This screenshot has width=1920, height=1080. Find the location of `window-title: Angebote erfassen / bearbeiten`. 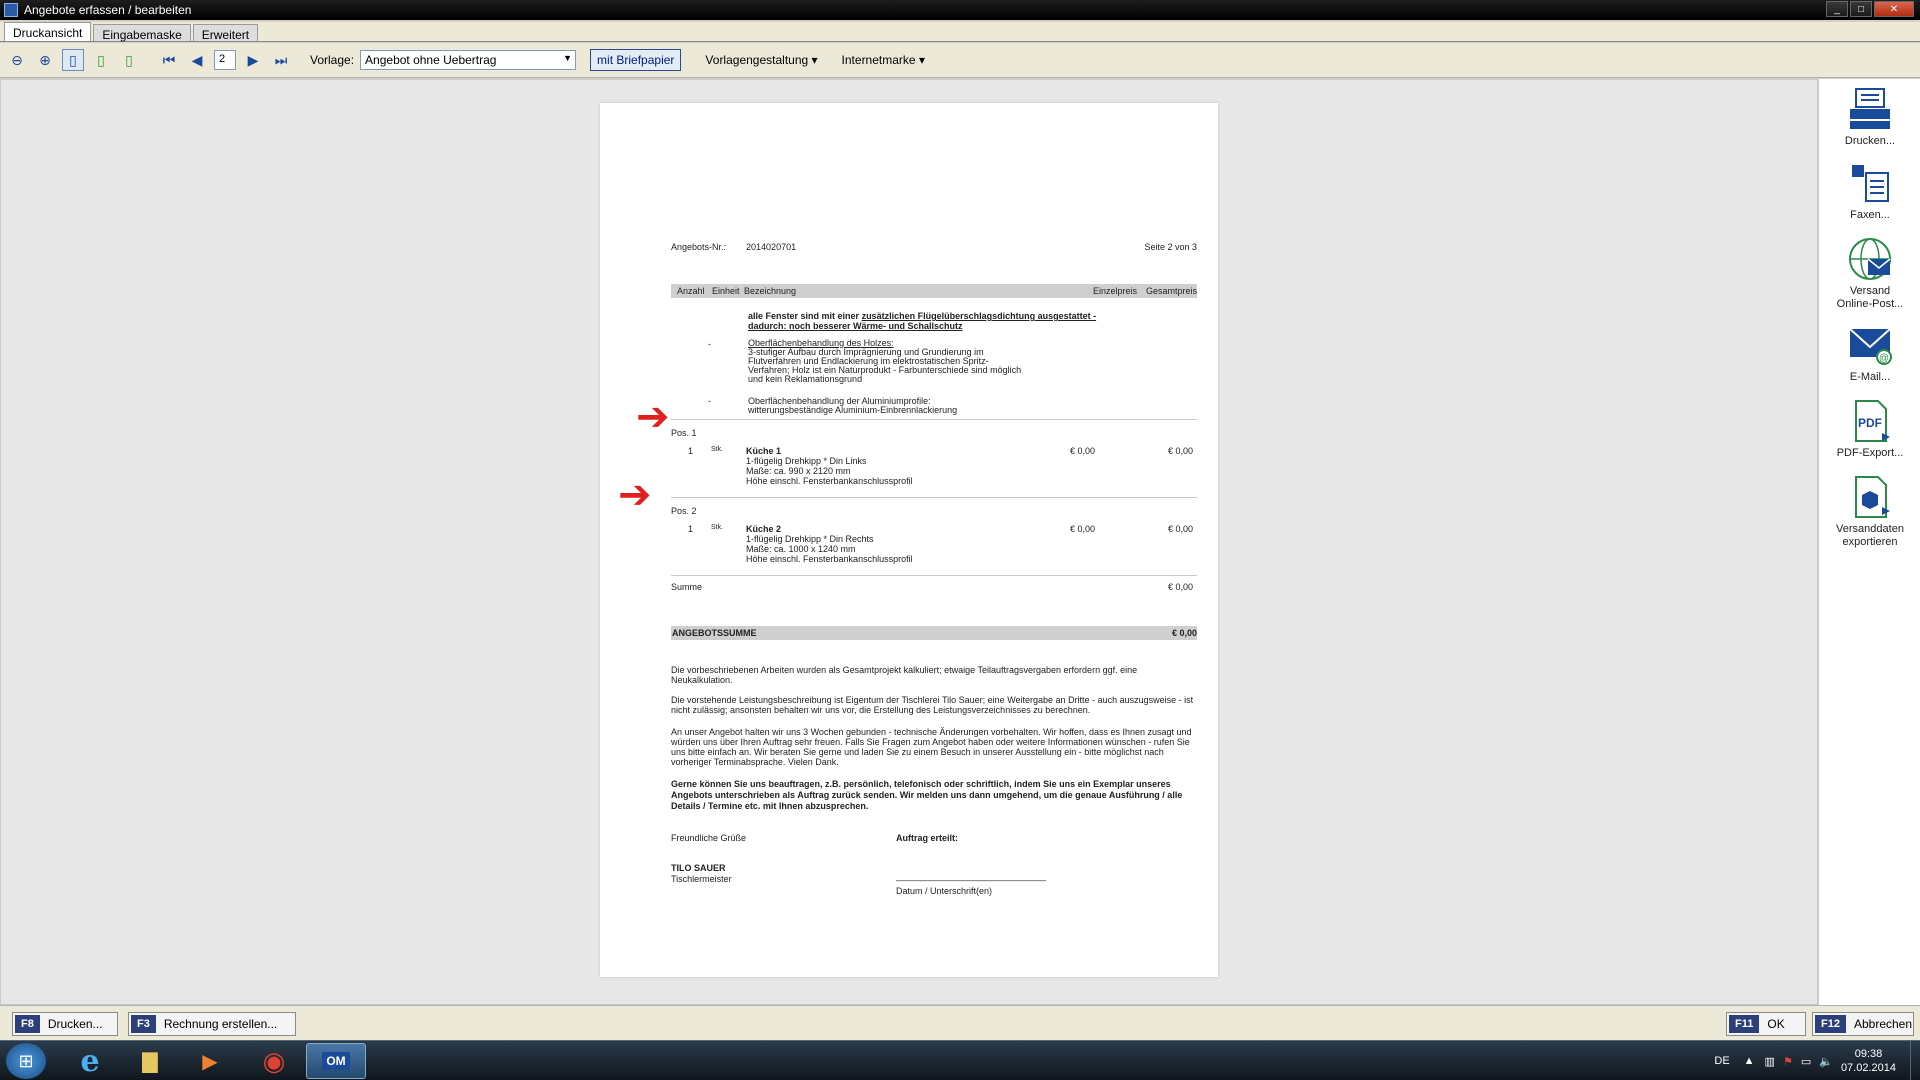

window-title: Angebote erfassen / bearbeiten is located at coordinates (108, 10).